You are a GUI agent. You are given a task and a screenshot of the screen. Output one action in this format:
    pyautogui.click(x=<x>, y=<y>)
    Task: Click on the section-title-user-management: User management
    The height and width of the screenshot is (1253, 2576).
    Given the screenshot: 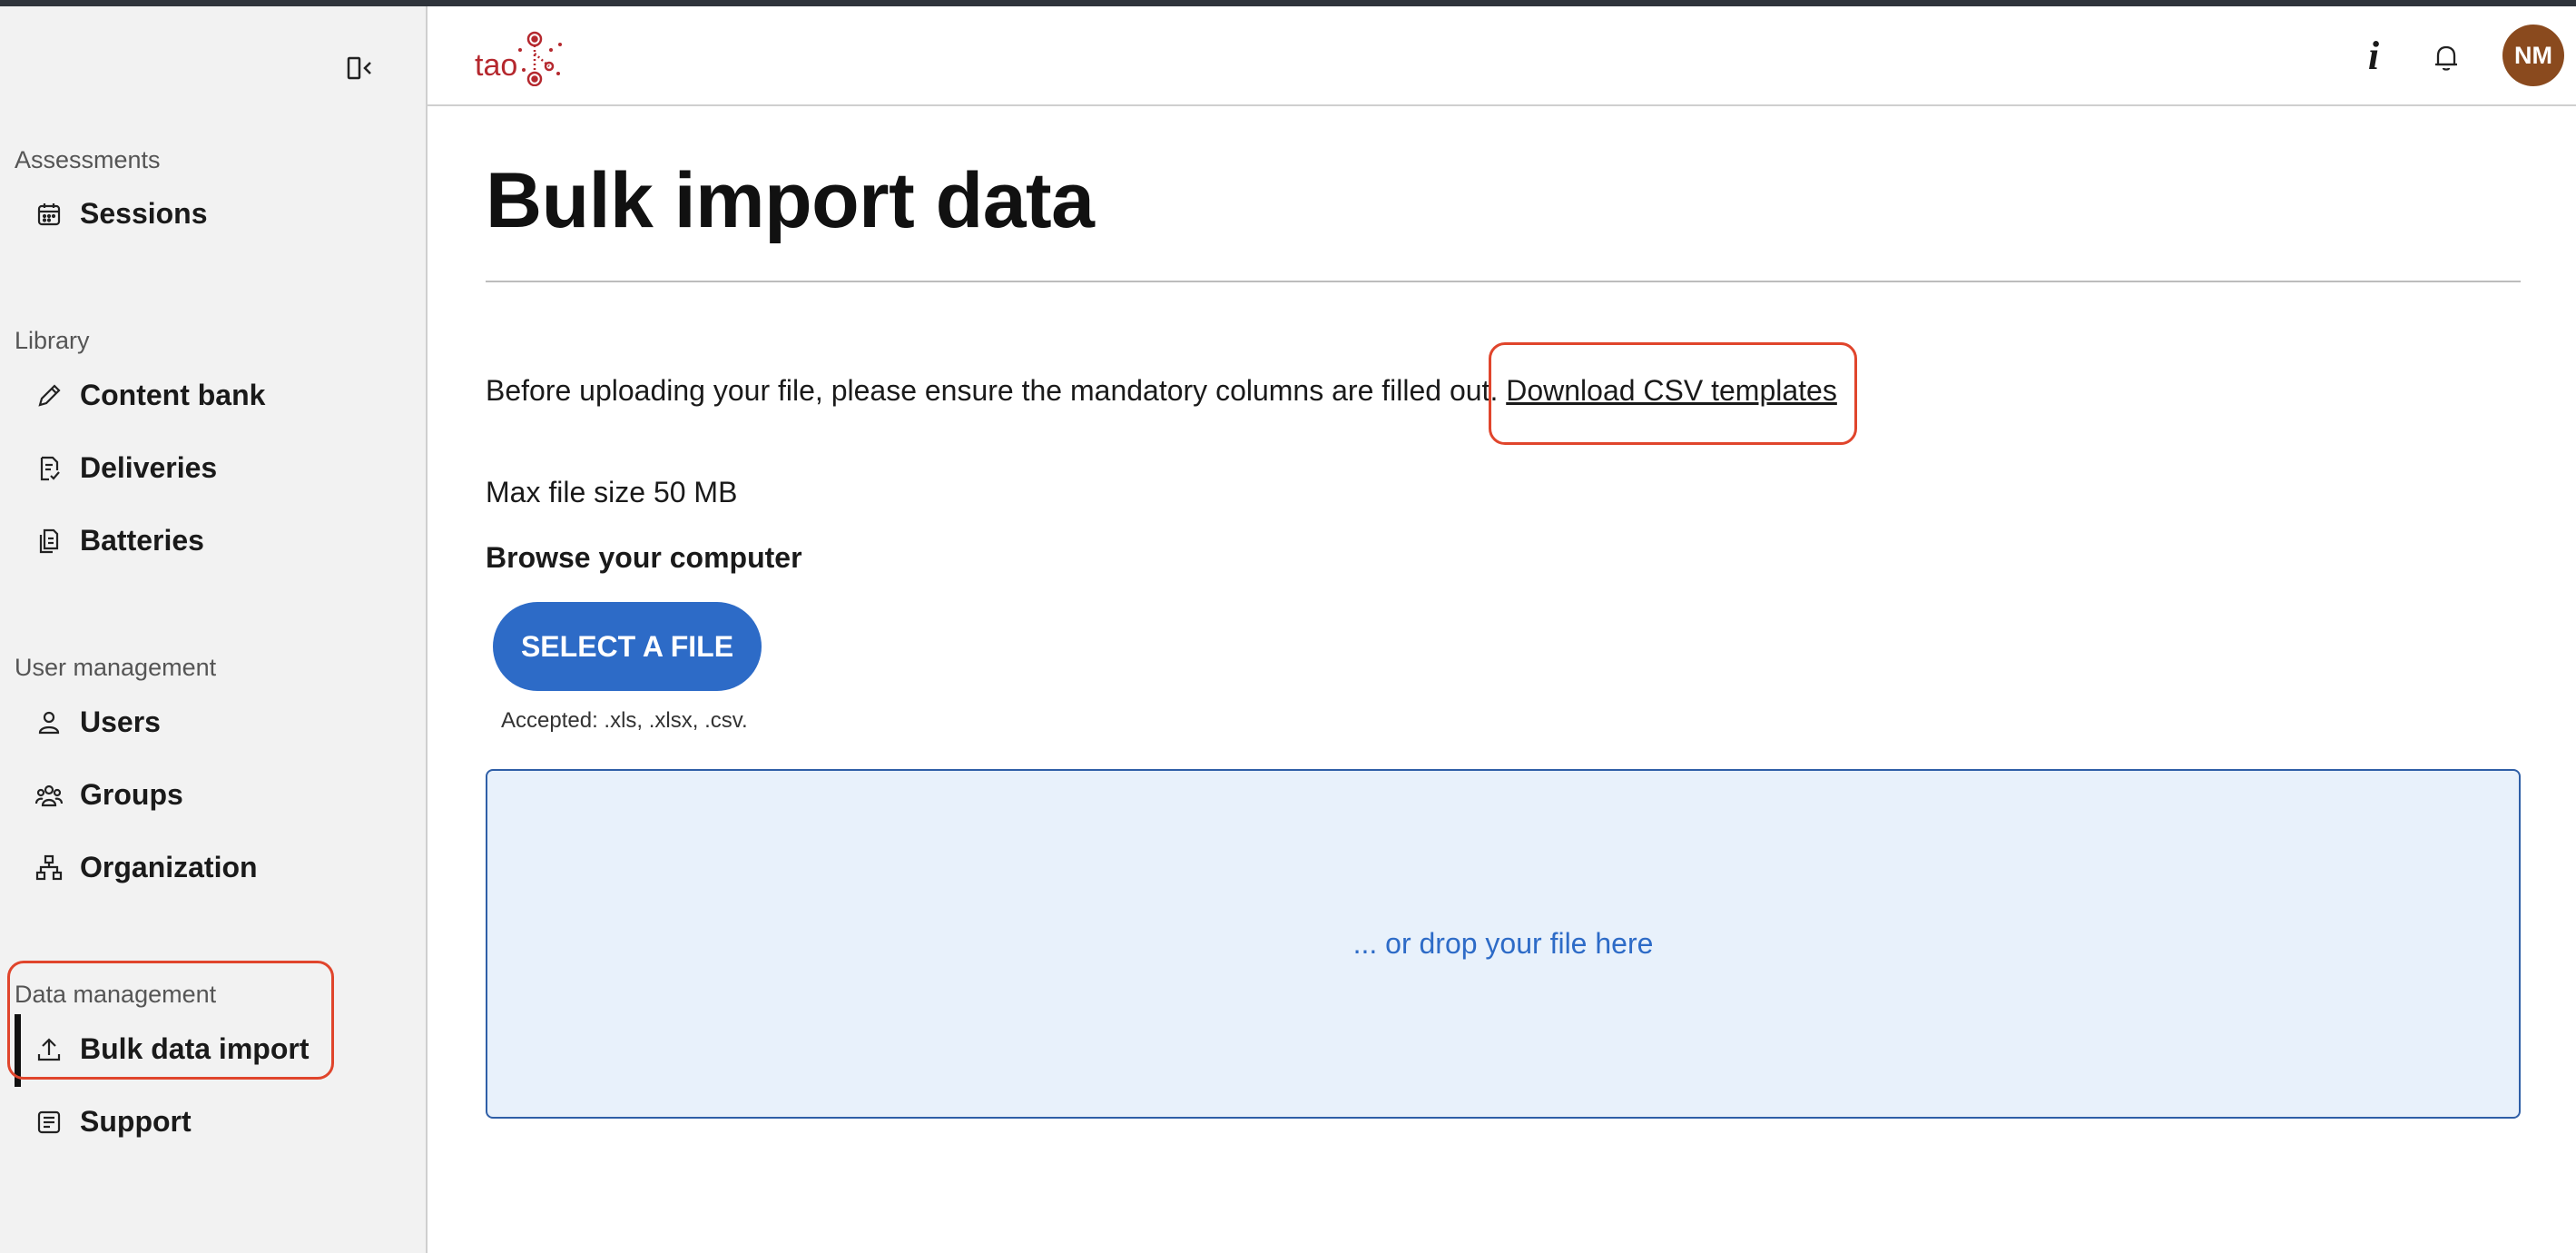 What is the action you would take?
    pyautogui.click(x=116, y=668)
    